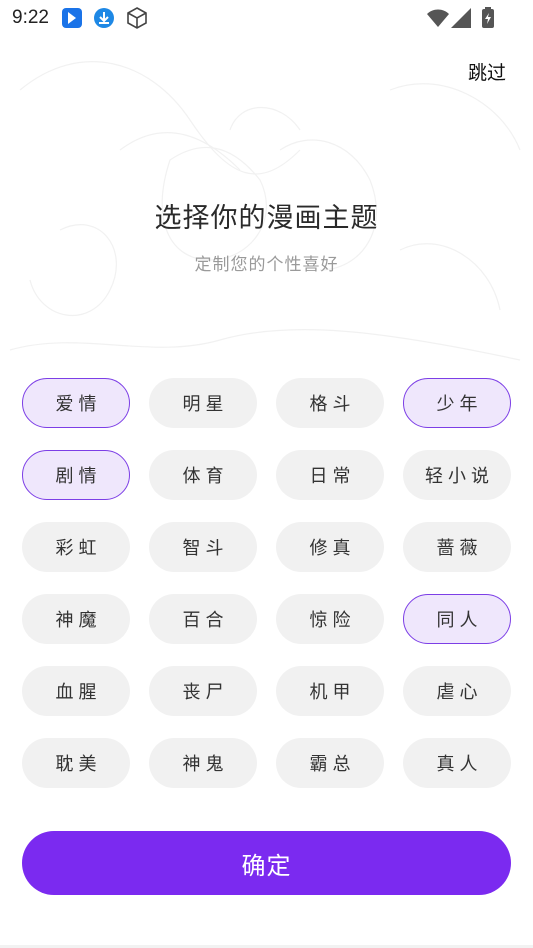  I want to click on theme-tag-label: 修真, so click(332, 548).